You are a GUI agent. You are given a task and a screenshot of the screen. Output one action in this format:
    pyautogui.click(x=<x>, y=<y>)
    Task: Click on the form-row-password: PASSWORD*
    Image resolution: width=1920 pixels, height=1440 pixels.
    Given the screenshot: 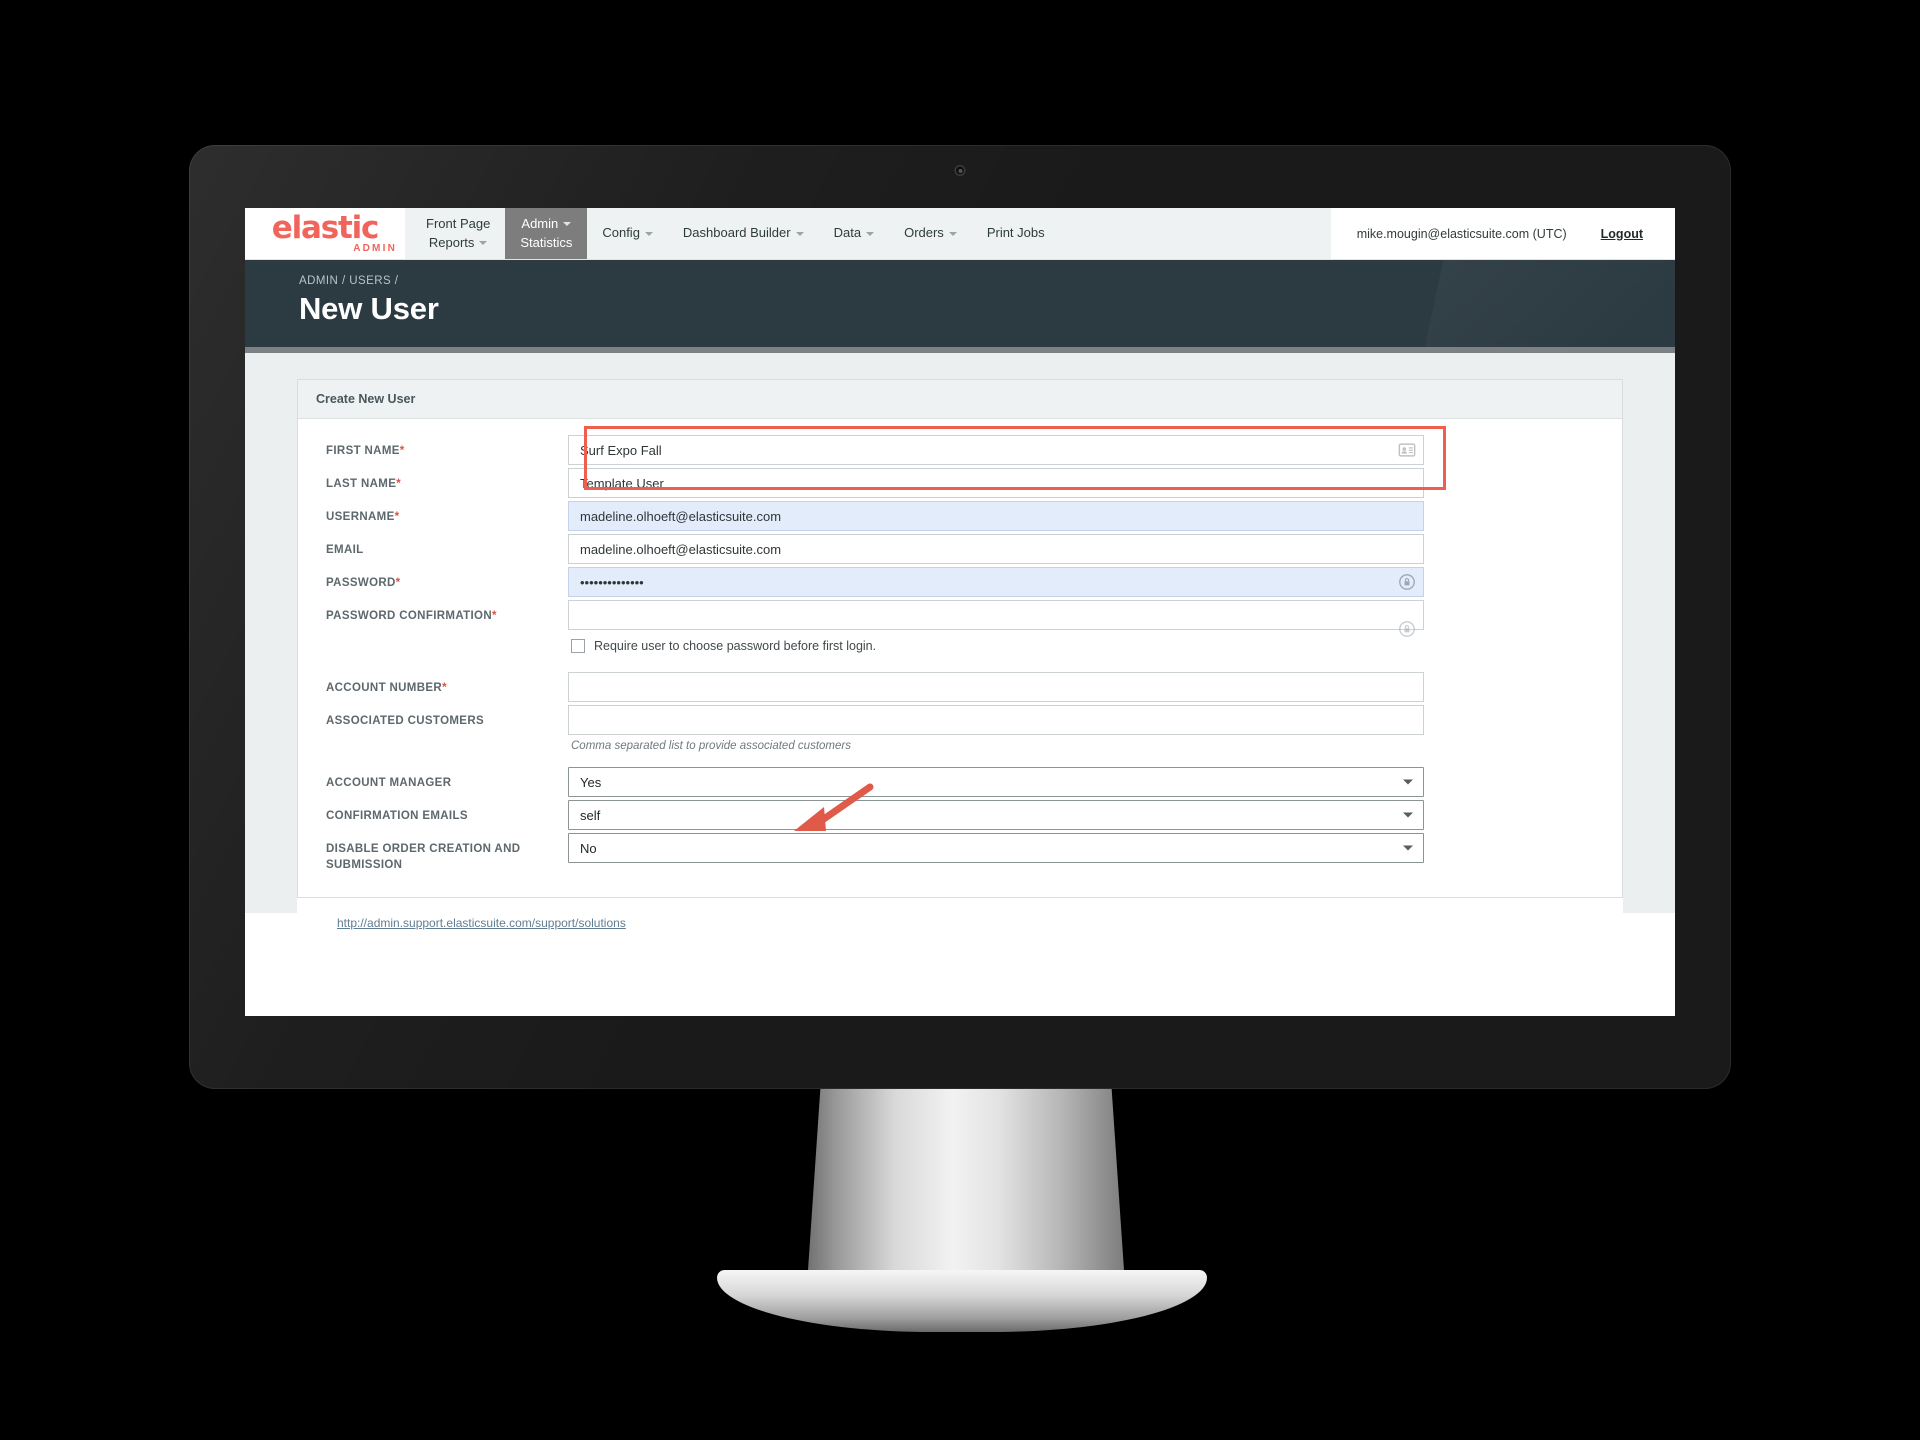 What is the action you would take?
    pyautogui.click(x=960, y=582)
    